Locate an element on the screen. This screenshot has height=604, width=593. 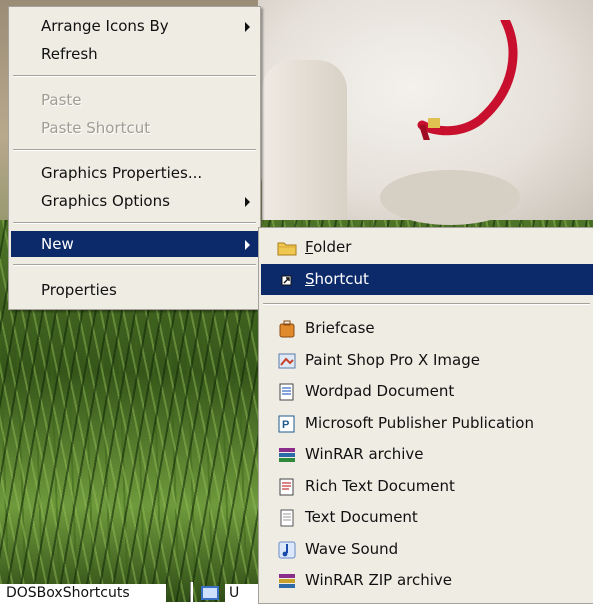
menu-item-properties: Properties is located at coordinates (134, 290).